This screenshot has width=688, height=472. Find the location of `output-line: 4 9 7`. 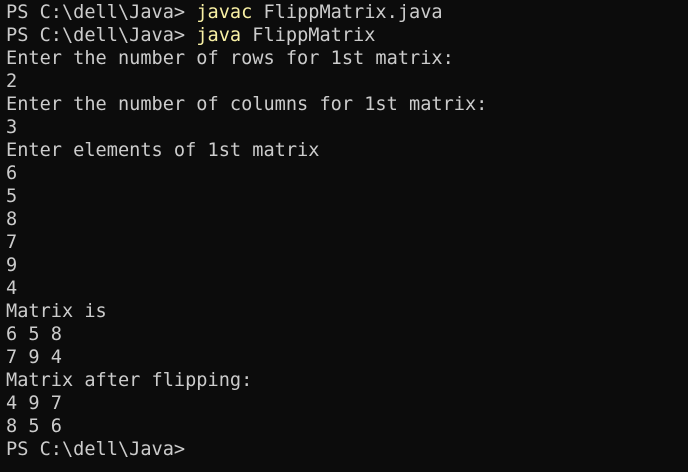

output-line: 4 9 7 is located at coordinates (34, 403).